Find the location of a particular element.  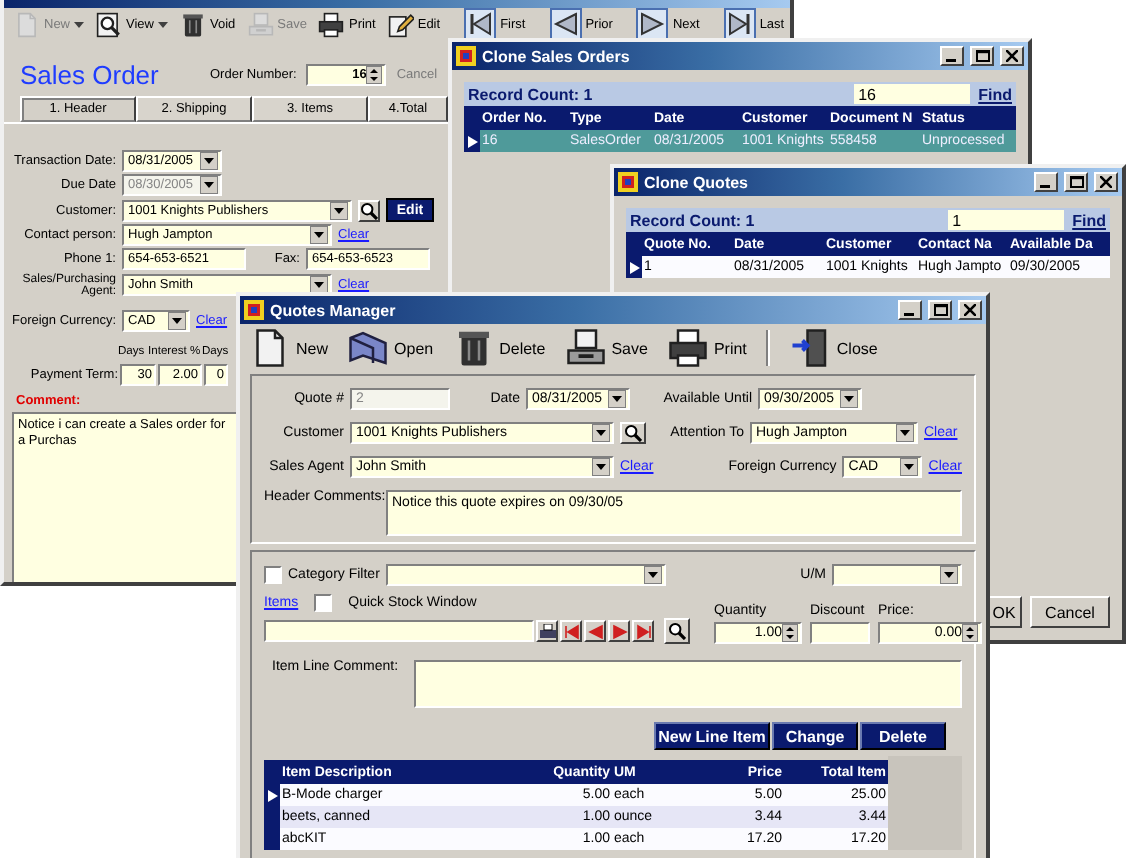

window-title: Quotes Manager is located at coordinates (334, 310).